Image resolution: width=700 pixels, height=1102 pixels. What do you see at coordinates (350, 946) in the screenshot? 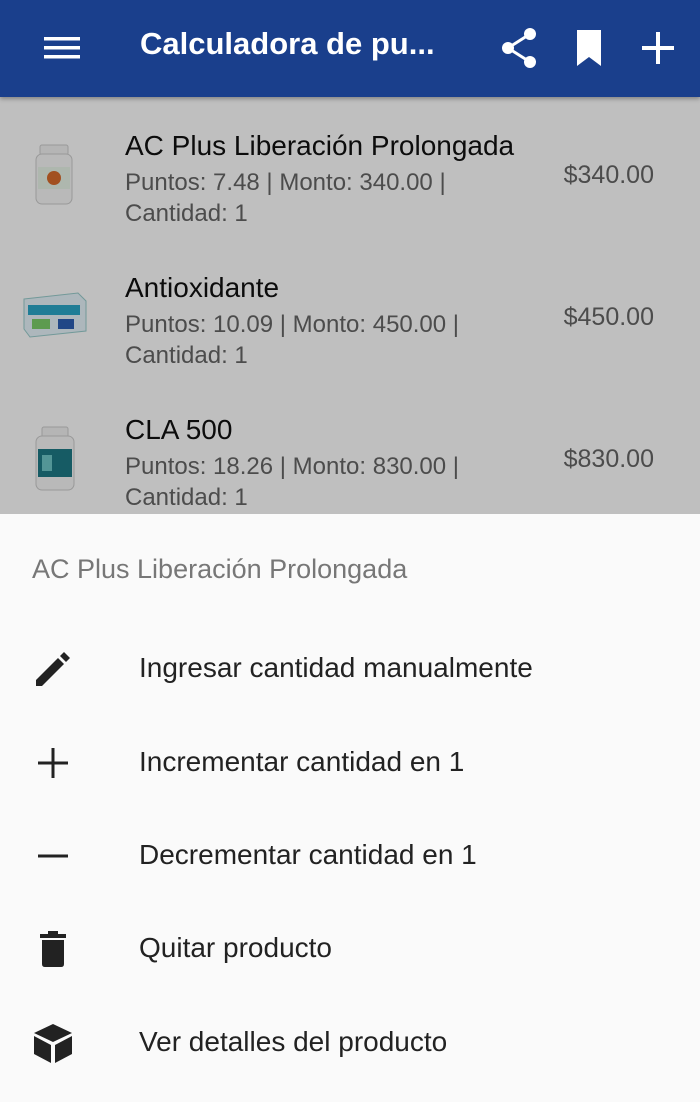
I see `remove-product-option: Quitar producto` at bounding box center [350, 946].